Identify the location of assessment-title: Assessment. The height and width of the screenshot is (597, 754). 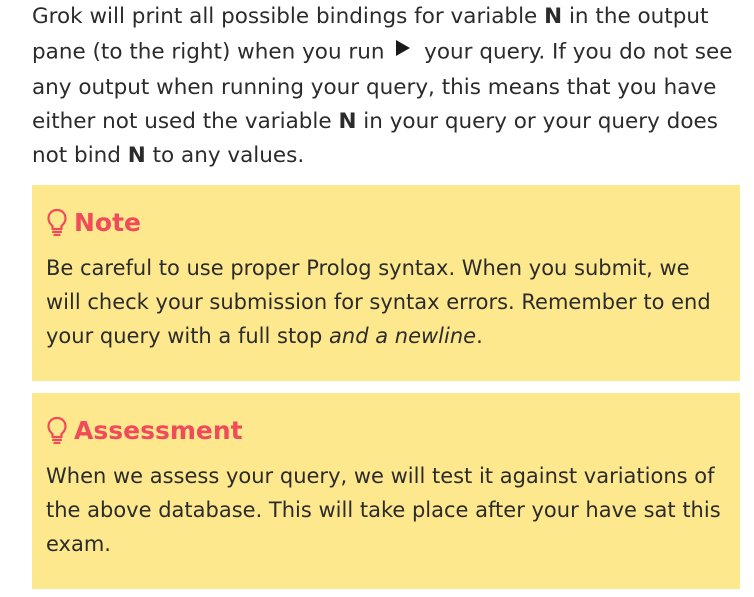
(386, 430).